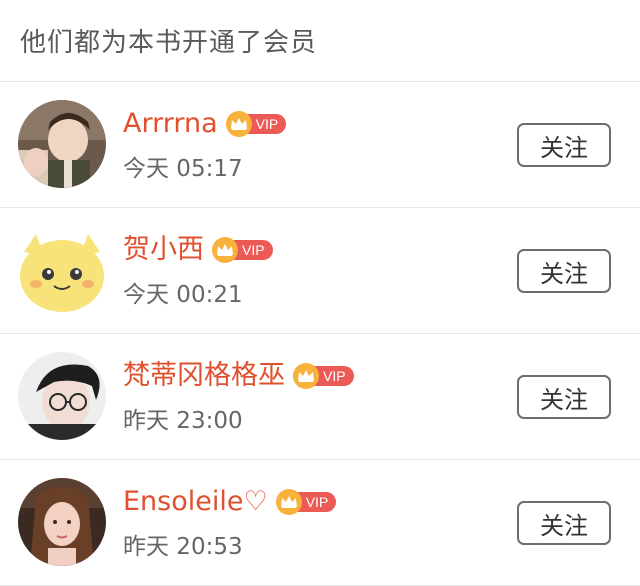  I want to click on avatar-child-photo-icon, so click(62, 144).